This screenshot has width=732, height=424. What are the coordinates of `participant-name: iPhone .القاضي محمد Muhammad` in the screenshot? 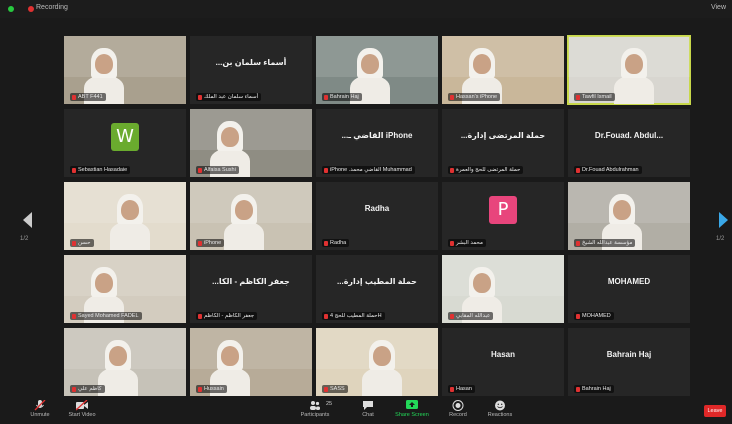 It's located at (371, 170).